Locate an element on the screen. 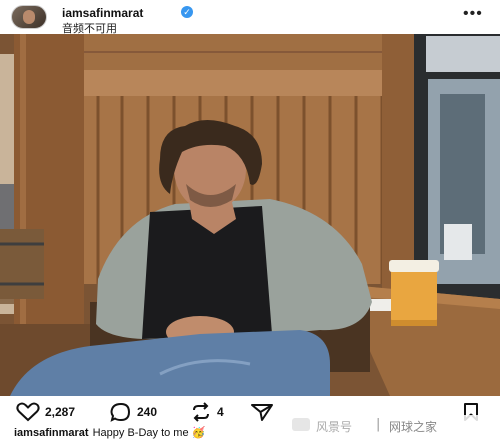  comment-button: 240 is located at coordinates (133, 412).